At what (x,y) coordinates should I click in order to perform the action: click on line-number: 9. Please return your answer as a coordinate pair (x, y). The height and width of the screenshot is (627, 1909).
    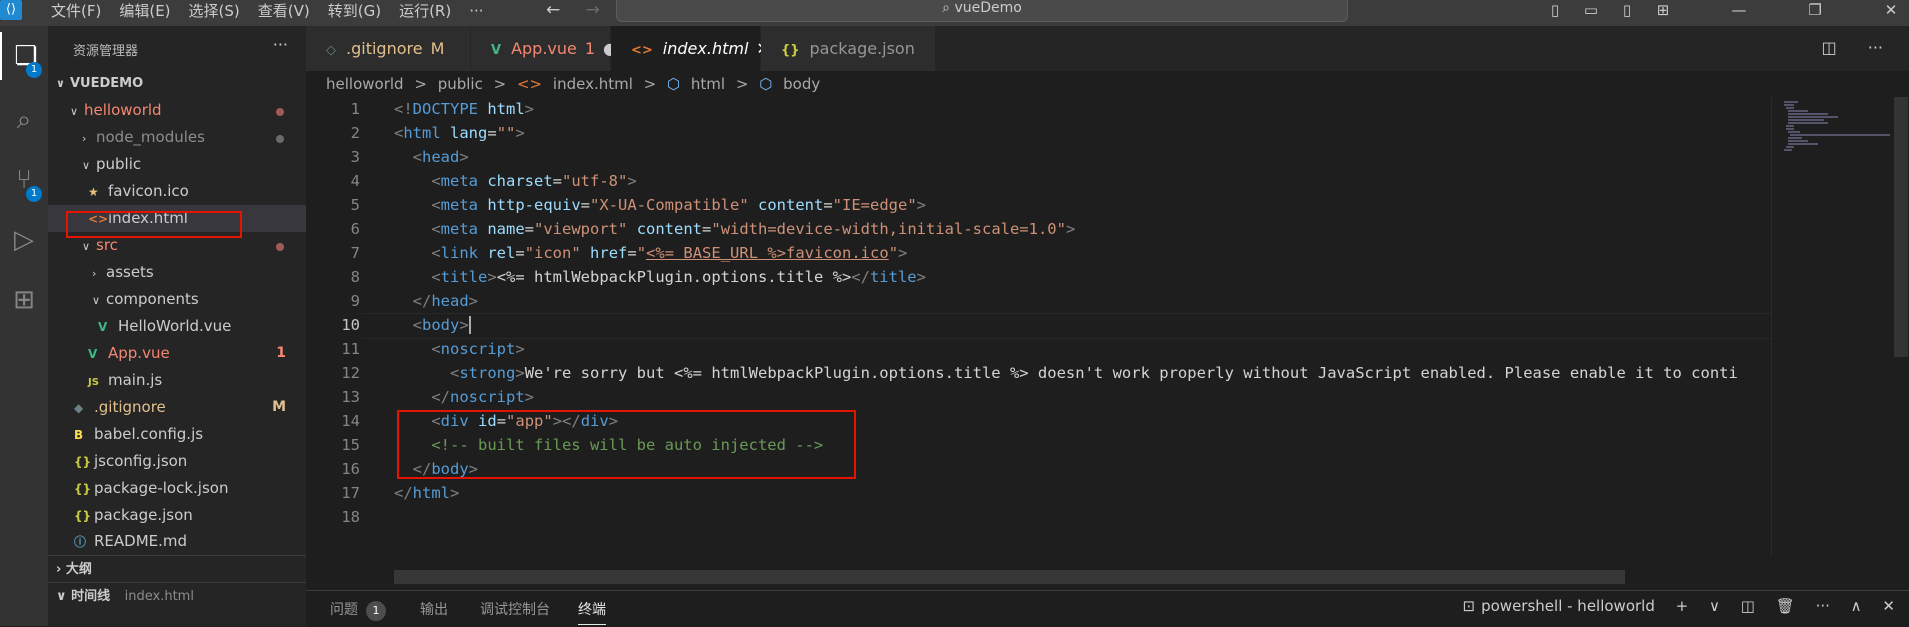
    Looking at the image, I should click on (355, 301).